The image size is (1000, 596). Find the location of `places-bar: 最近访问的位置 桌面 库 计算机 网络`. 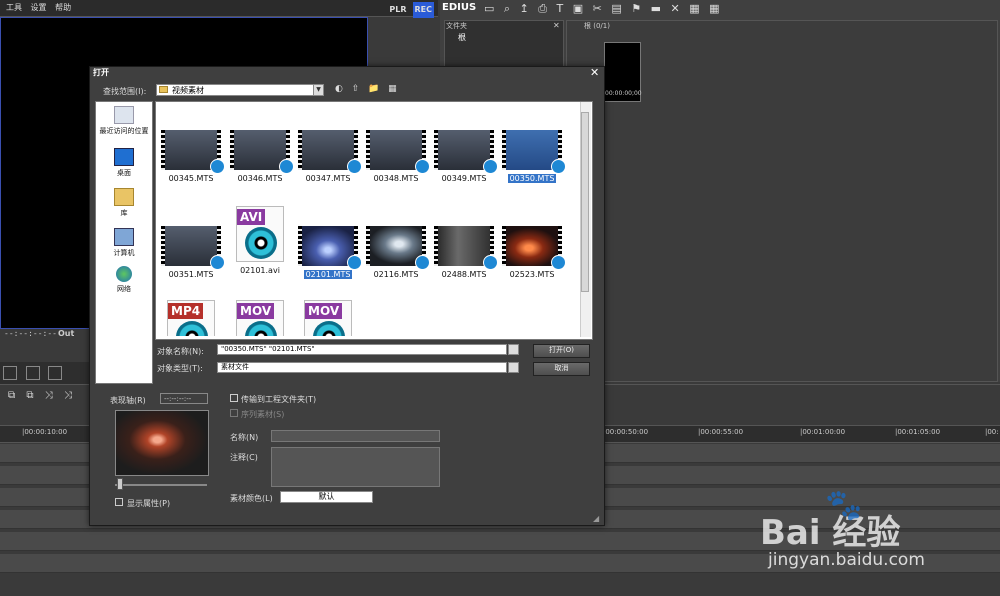

places-bar: 最近访问的位置 桌面 库 计算机 网络 is located at coordinates (124, 242).